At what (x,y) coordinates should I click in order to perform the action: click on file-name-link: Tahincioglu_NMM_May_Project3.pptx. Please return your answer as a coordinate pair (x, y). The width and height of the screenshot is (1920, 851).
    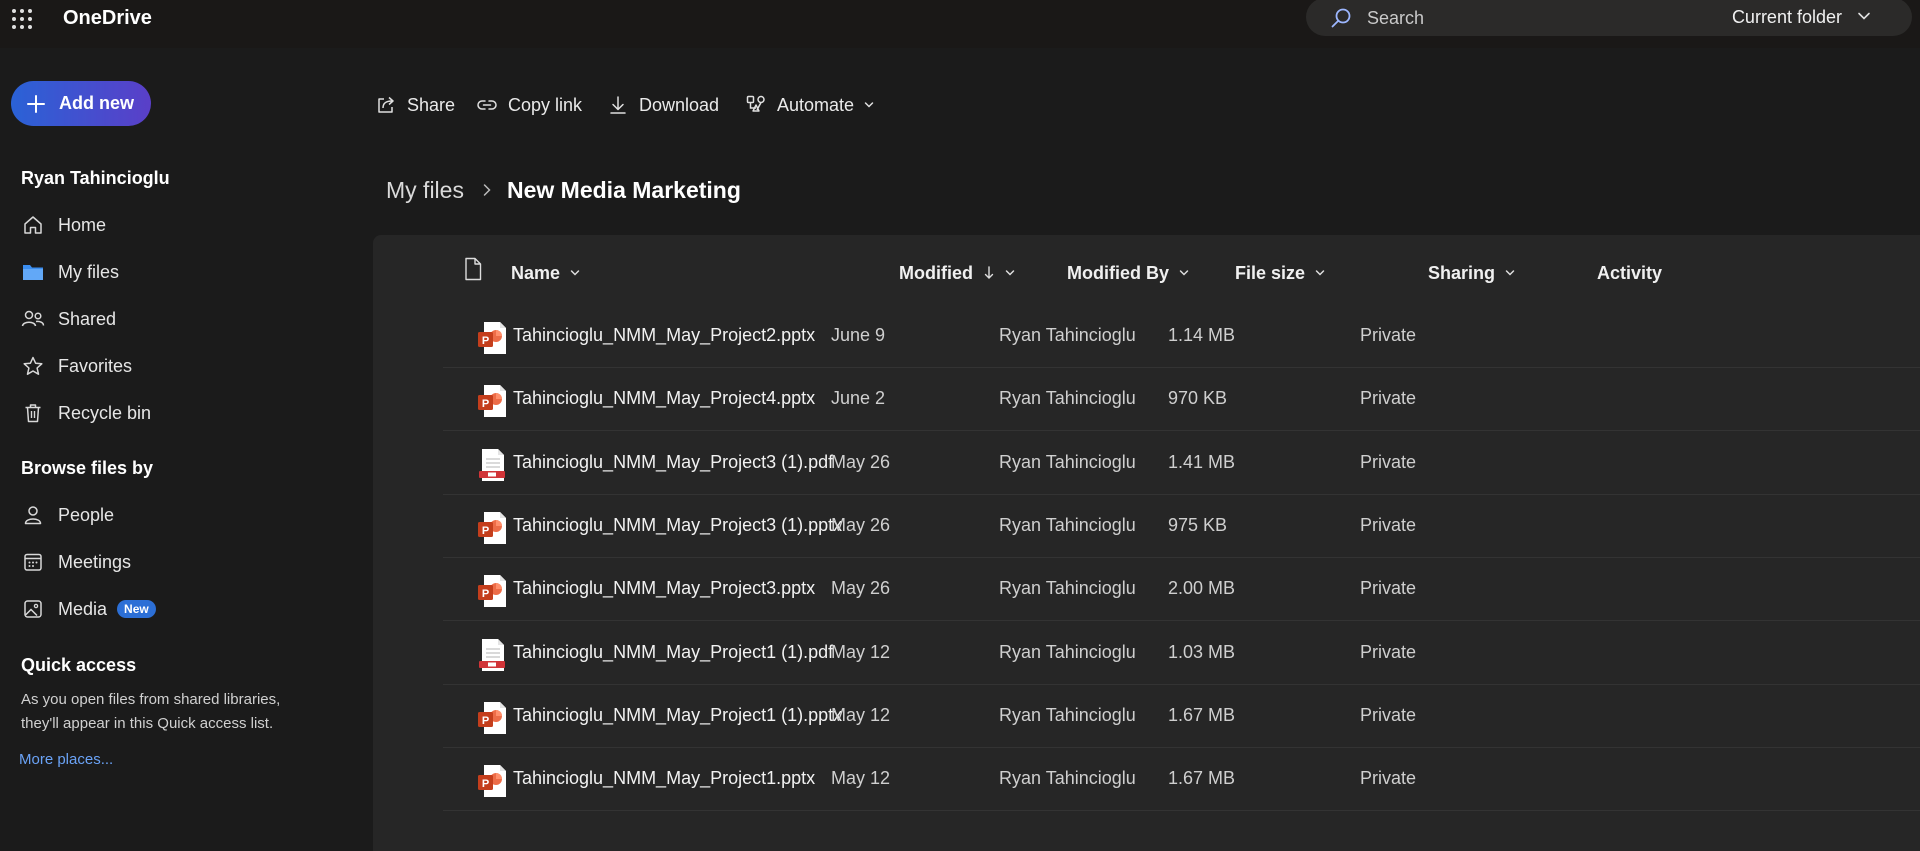
    Looking at the image, I should click on (664, 588).